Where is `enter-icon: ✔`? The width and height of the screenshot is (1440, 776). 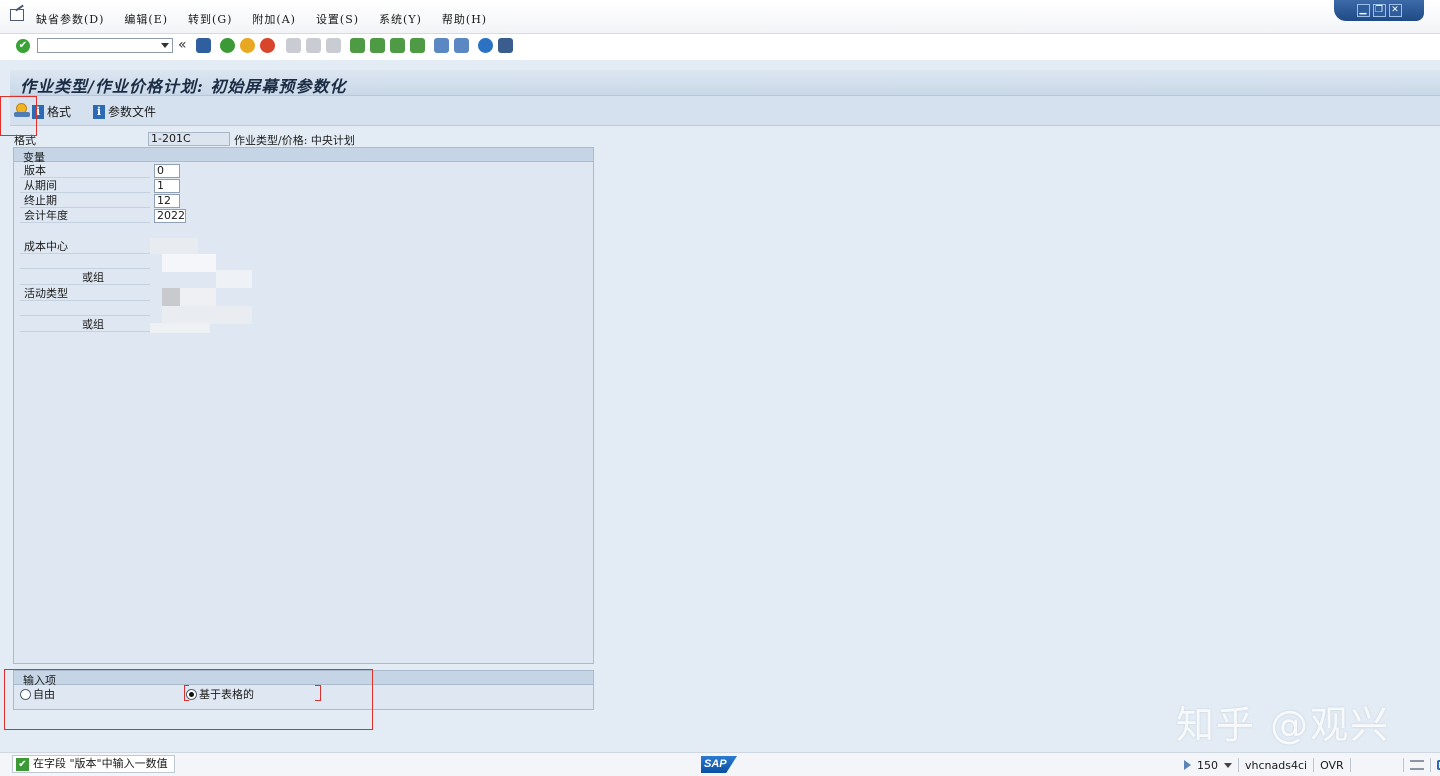 enter-icon: ✔ is located at coordinates (23, 46).